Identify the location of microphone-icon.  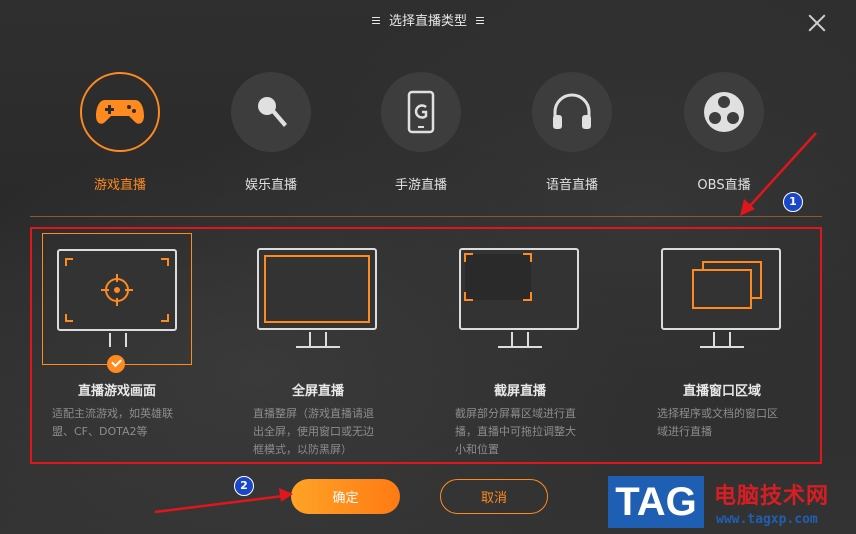
(272, 112).